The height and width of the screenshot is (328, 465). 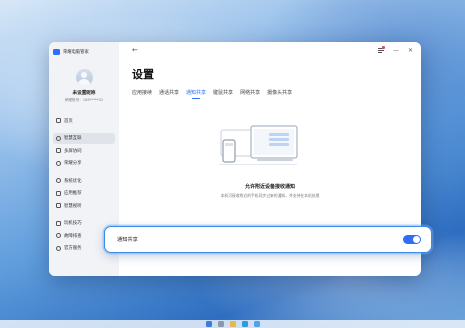 What do you see at coordinates (244, 324) in the screenshot?
I see `browser-icon` at bounding box center [244, 324].